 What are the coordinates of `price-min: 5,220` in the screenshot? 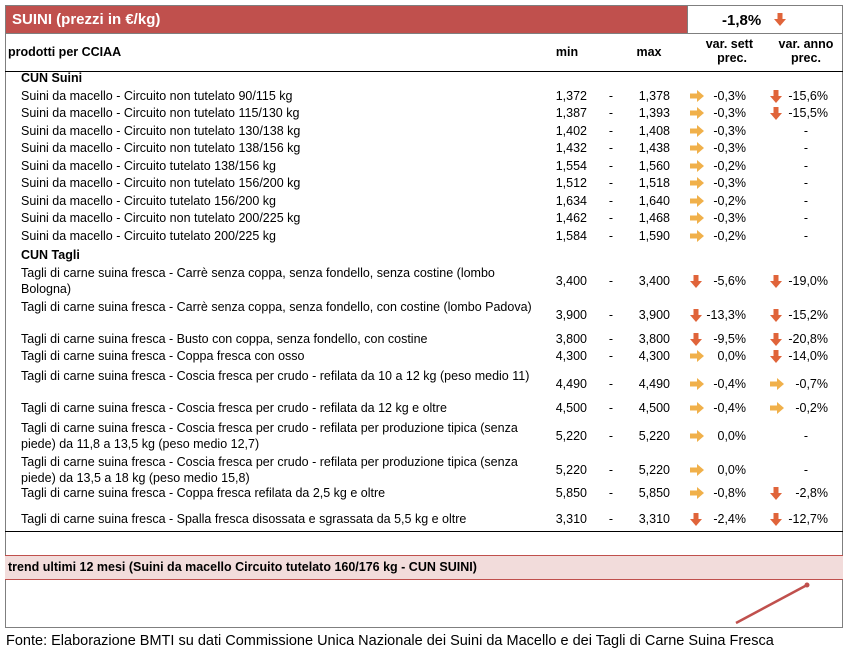 It's located at (571, 470).